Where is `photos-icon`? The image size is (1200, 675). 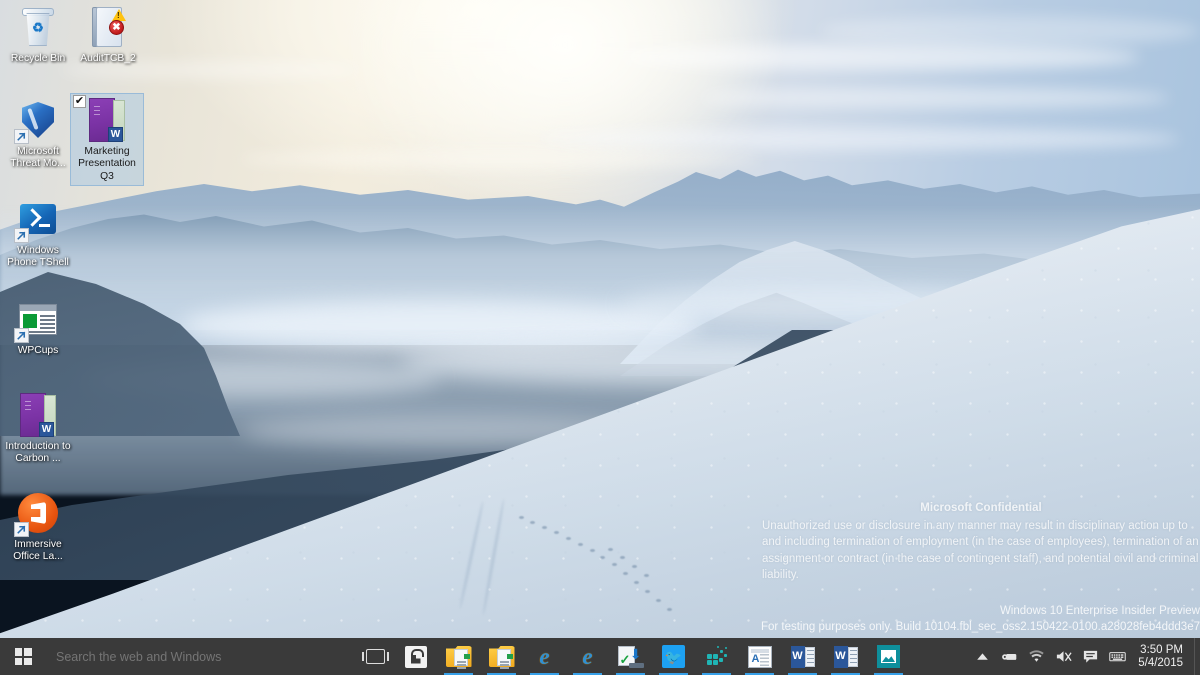
photos-icon is located at coordinates (888, 656).